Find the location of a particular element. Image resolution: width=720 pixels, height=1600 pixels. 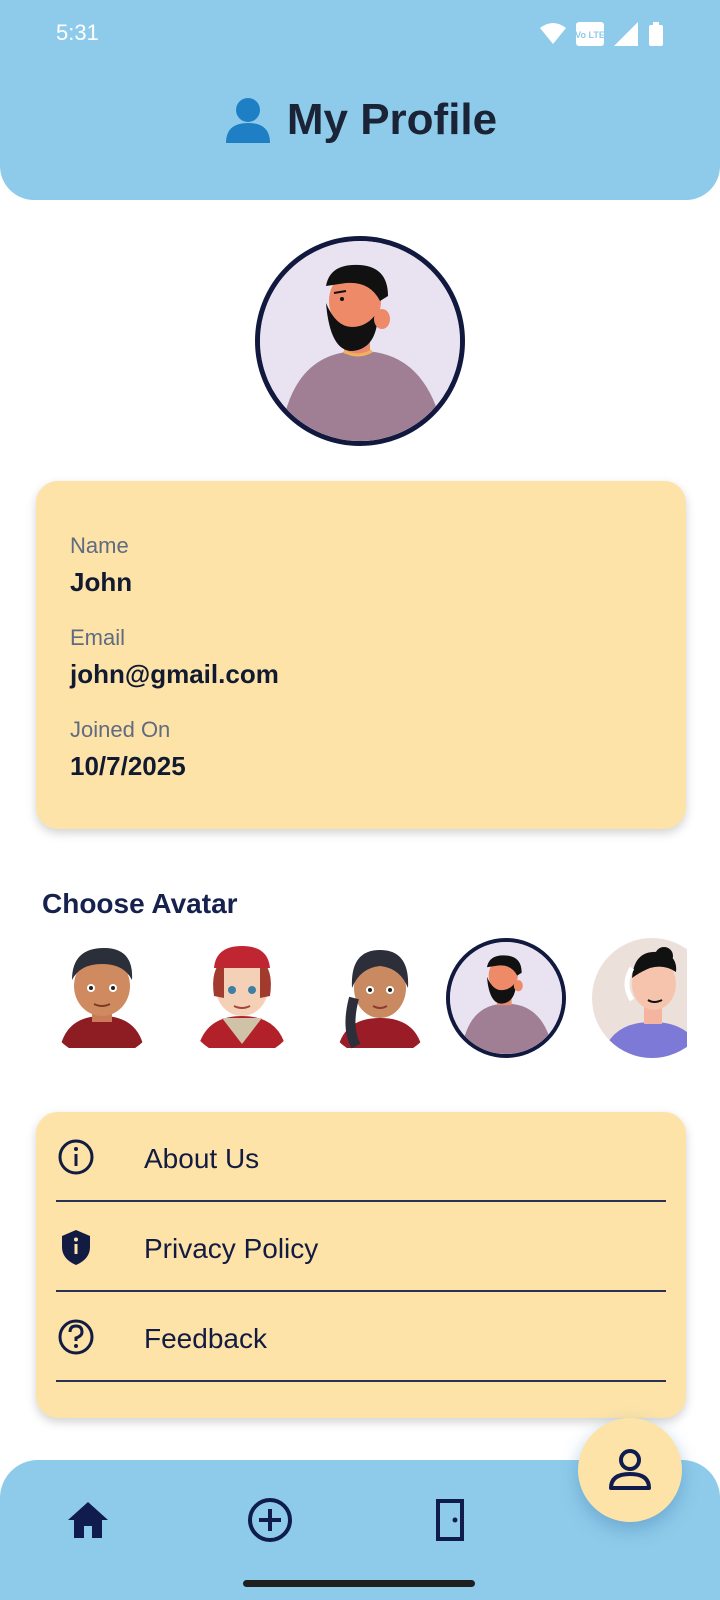

svg-text: Vo LTE is located at coordinates (590, 35).